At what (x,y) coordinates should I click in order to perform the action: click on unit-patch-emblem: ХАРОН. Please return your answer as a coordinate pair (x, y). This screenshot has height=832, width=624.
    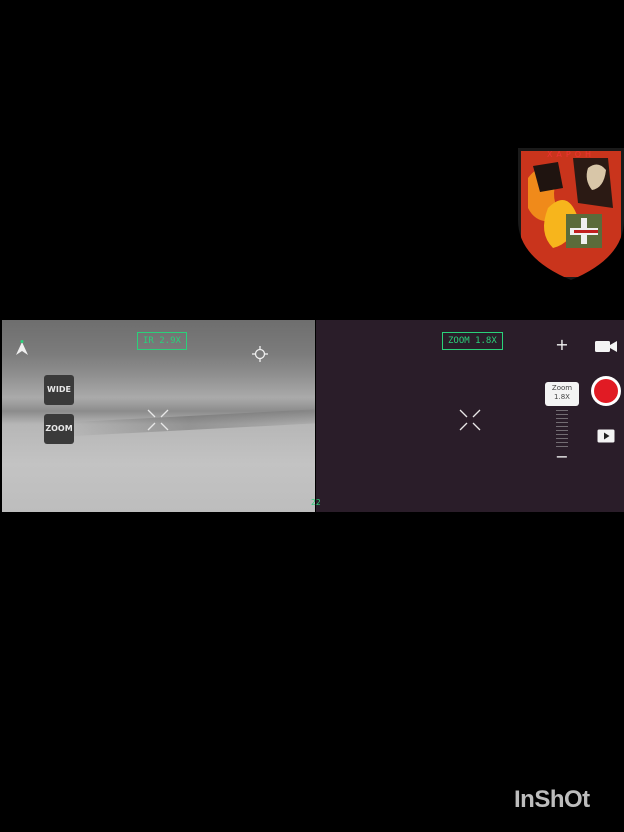
    Looking at the image, I should click on (571, 214).